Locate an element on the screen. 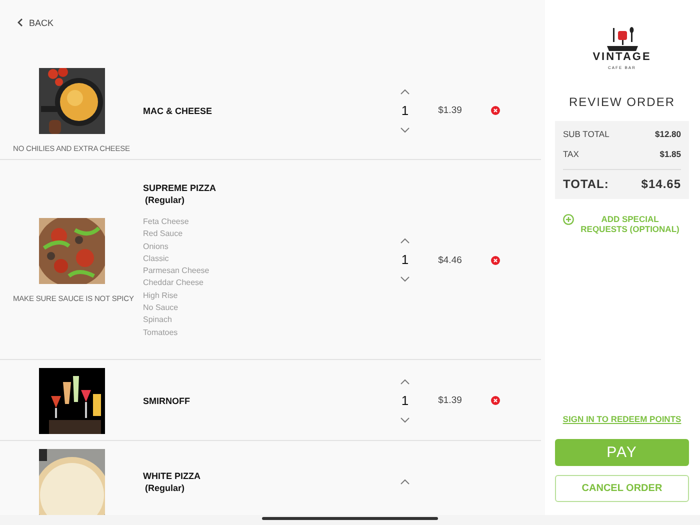 The image size is (700, 525). item-name: SUPREME PIZZA is located at coordinates (180, 188).